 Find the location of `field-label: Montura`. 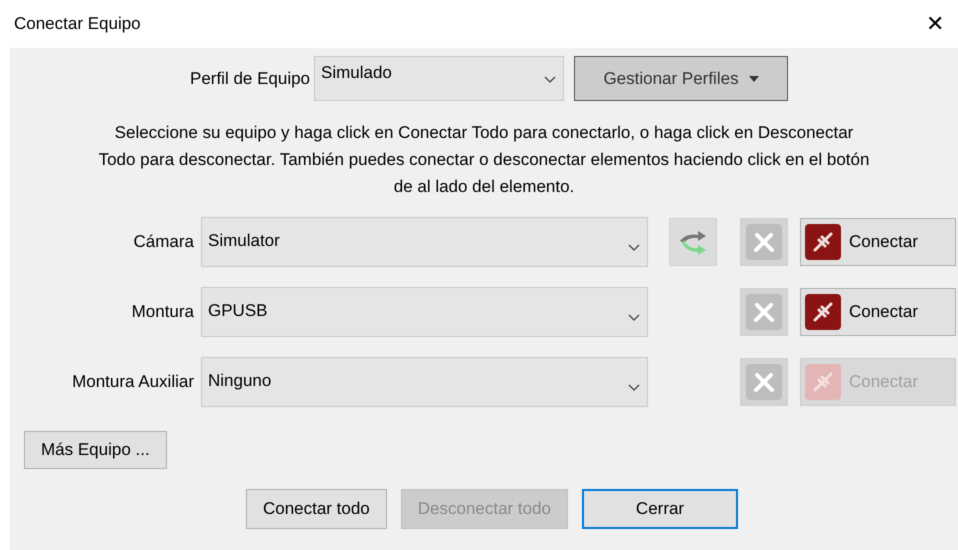

field-label: Montura is located at coordinates (162, 312).